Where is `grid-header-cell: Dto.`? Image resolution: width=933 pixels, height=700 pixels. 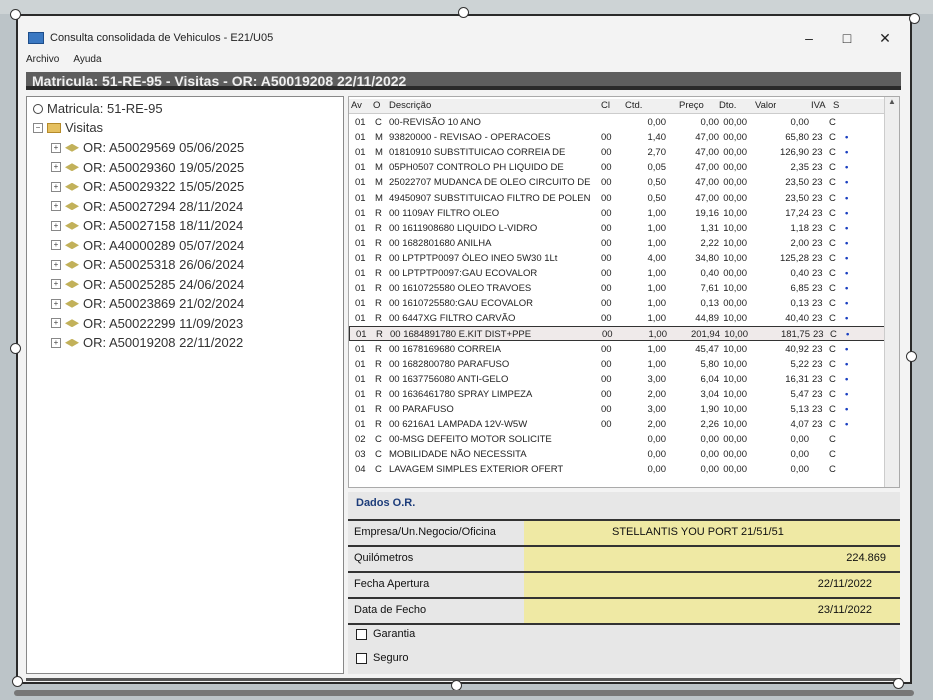
grid-header-cell: Dto. is located at coordinates (727, 105).